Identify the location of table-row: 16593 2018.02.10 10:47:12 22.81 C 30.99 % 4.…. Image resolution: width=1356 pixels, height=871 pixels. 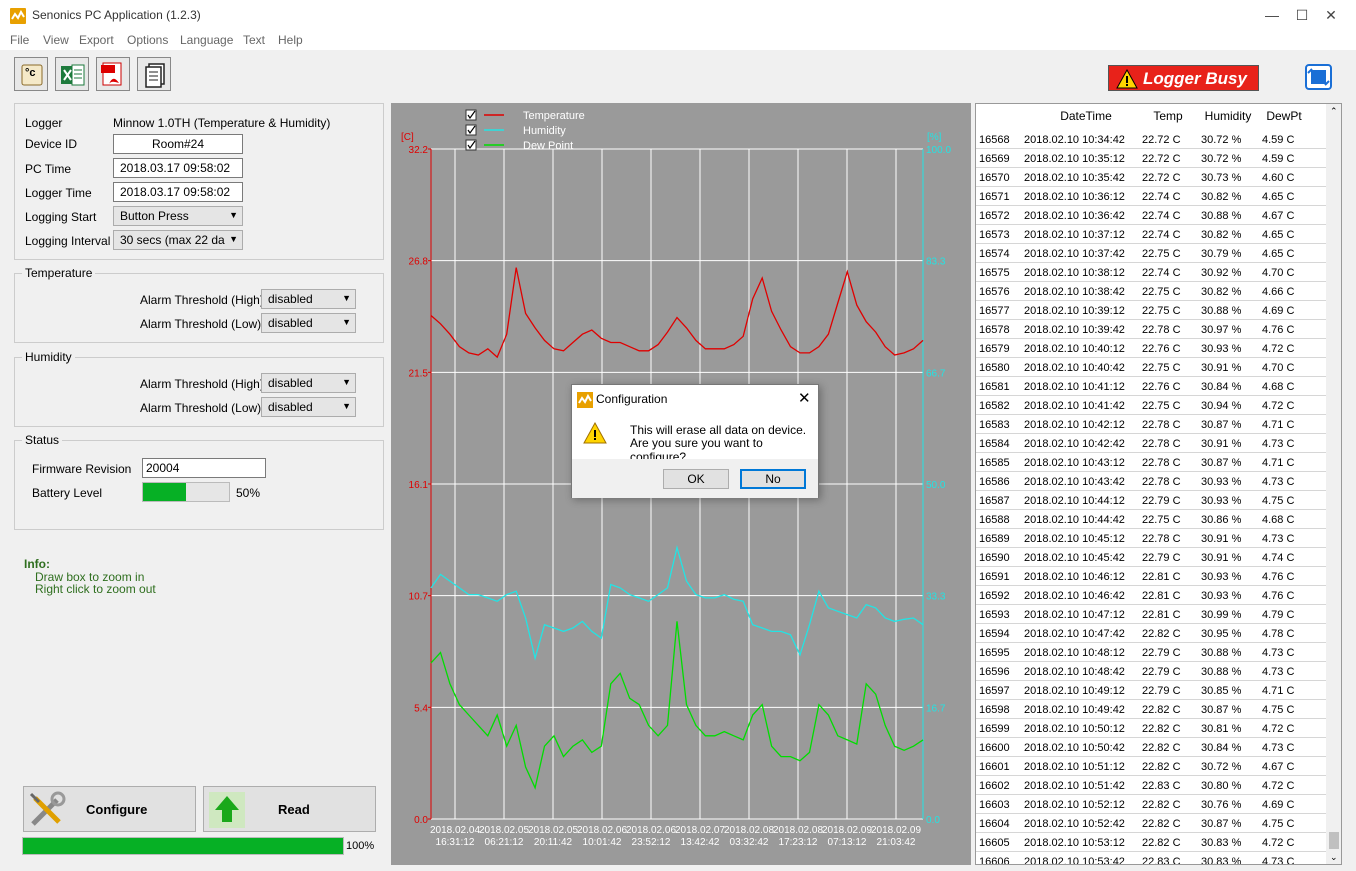
(1151, 614).